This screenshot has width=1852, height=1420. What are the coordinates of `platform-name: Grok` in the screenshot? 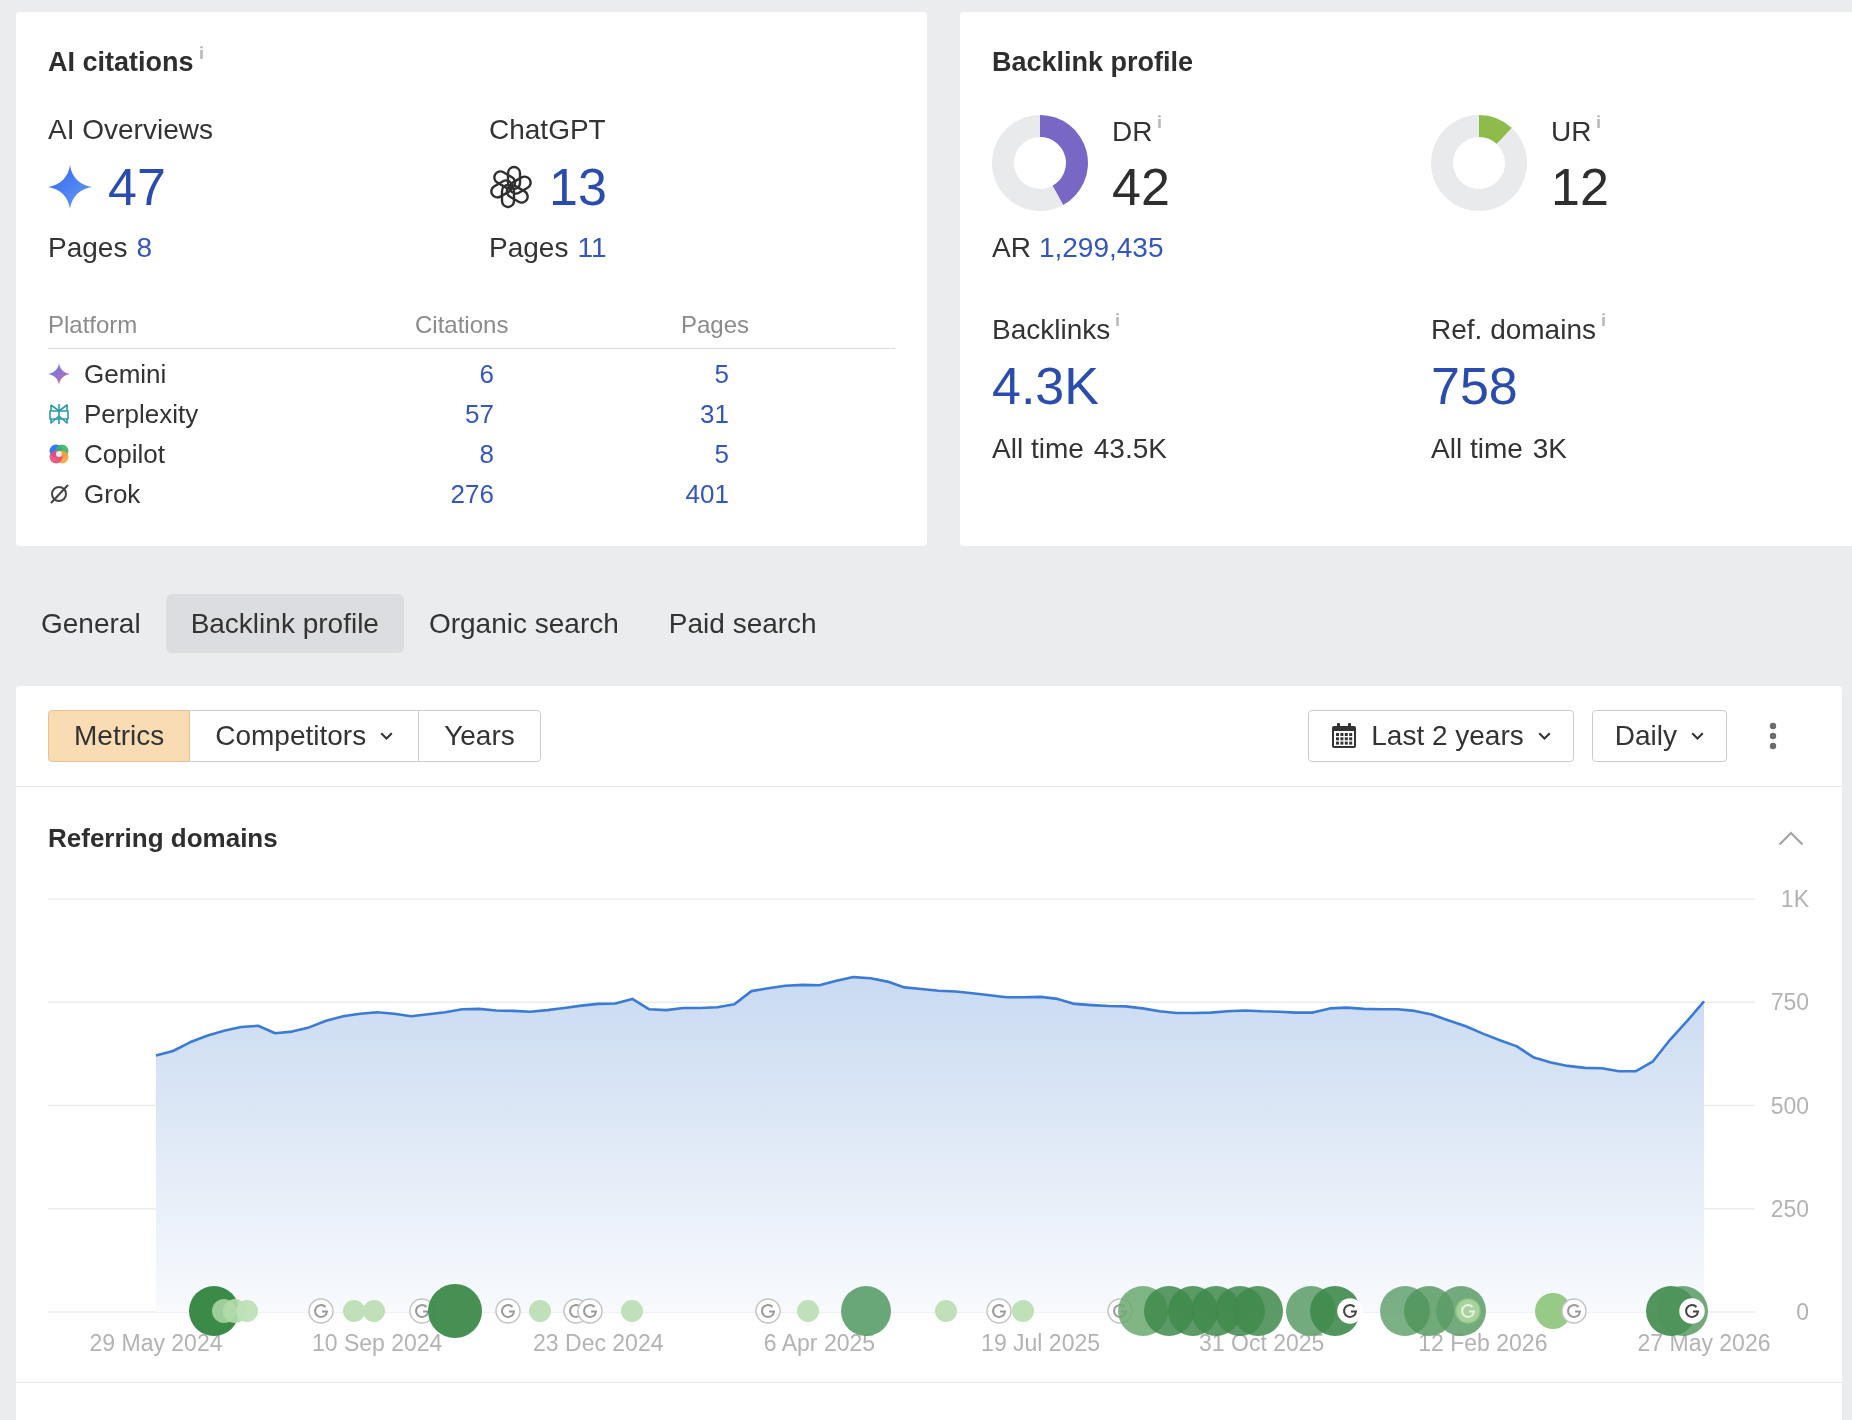 It's located at (112, 494).